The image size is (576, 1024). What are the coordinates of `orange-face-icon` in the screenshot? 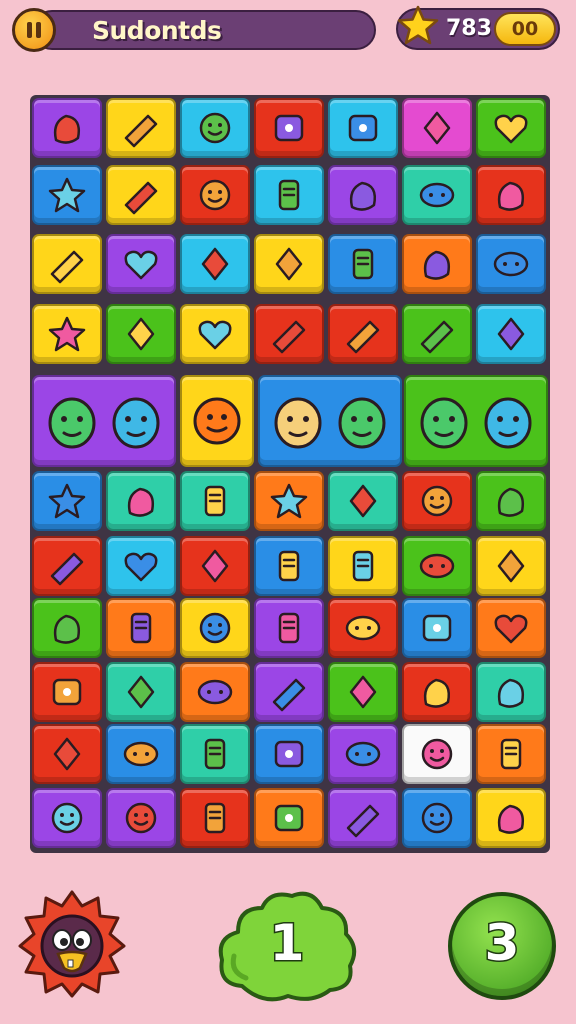 It's located at (217, 421).